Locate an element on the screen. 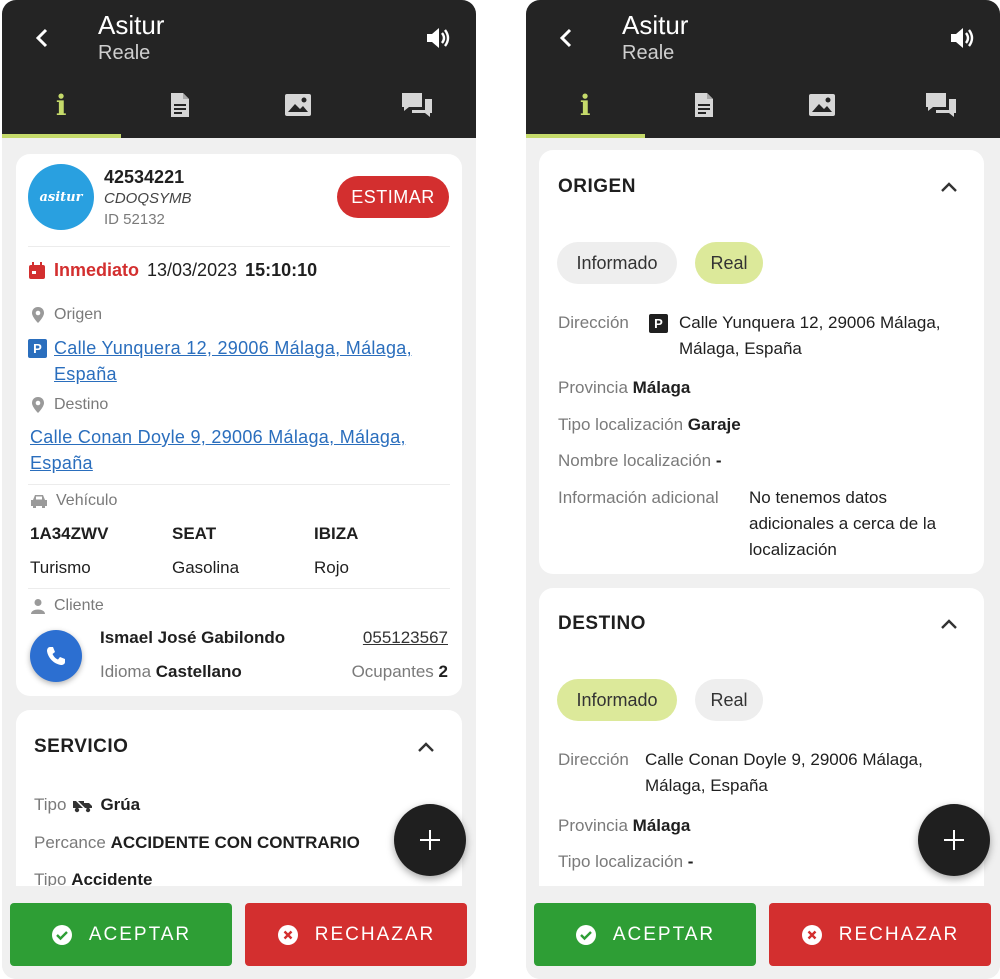 The width and height of the screenshot is (1000, 979). image-icon is located at coordinates (298, 105).